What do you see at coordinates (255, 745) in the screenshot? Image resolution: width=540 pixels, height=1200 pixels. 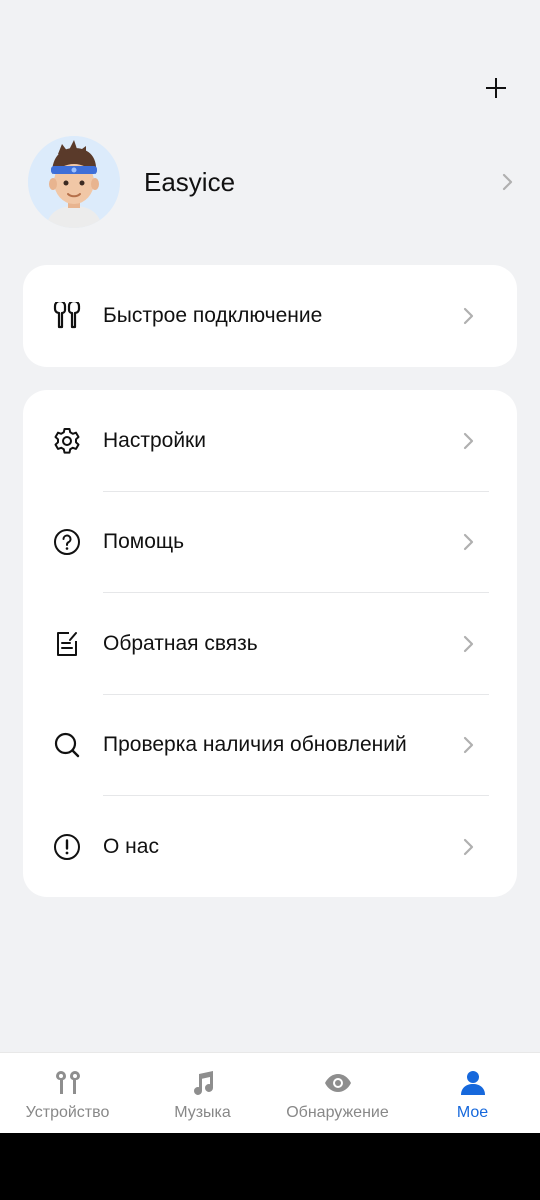 I see `menu-item-label: Проверка наличия обновлений` at bounding box center [255, 745].